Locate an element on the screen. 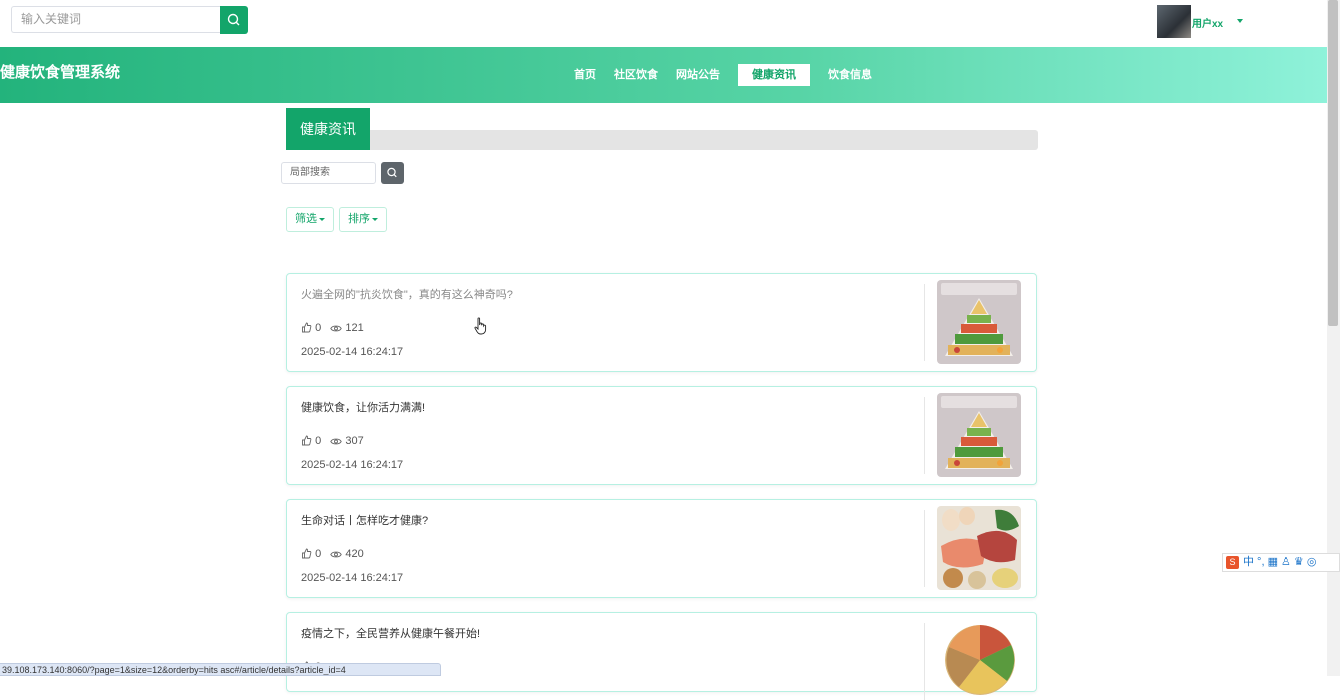  section-title: 健康资讯 is located at coordinates (328, 129).